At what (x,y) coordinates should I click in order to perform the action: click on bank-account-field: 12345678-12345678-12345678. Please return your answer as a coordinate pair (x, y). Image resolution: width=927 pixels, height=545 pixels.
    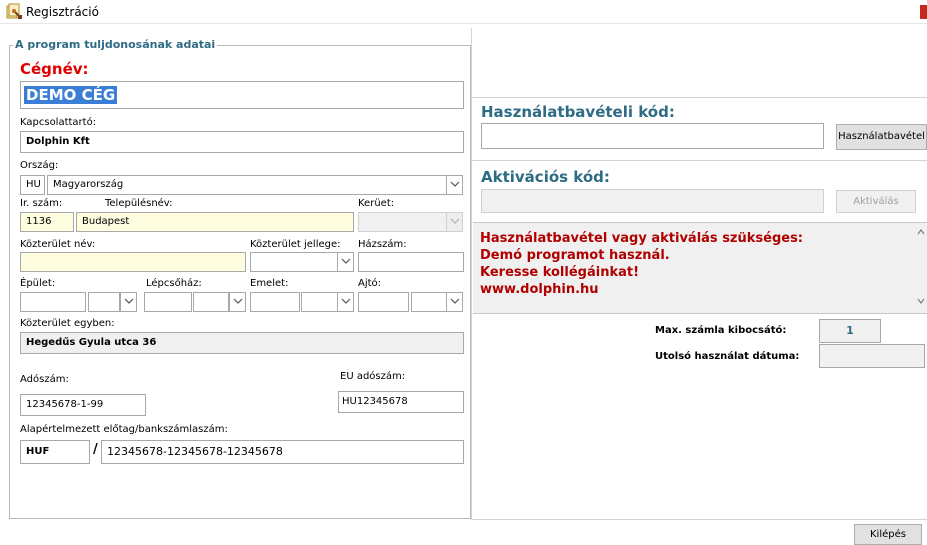
    Looking at the image, I should click on (282, 452).